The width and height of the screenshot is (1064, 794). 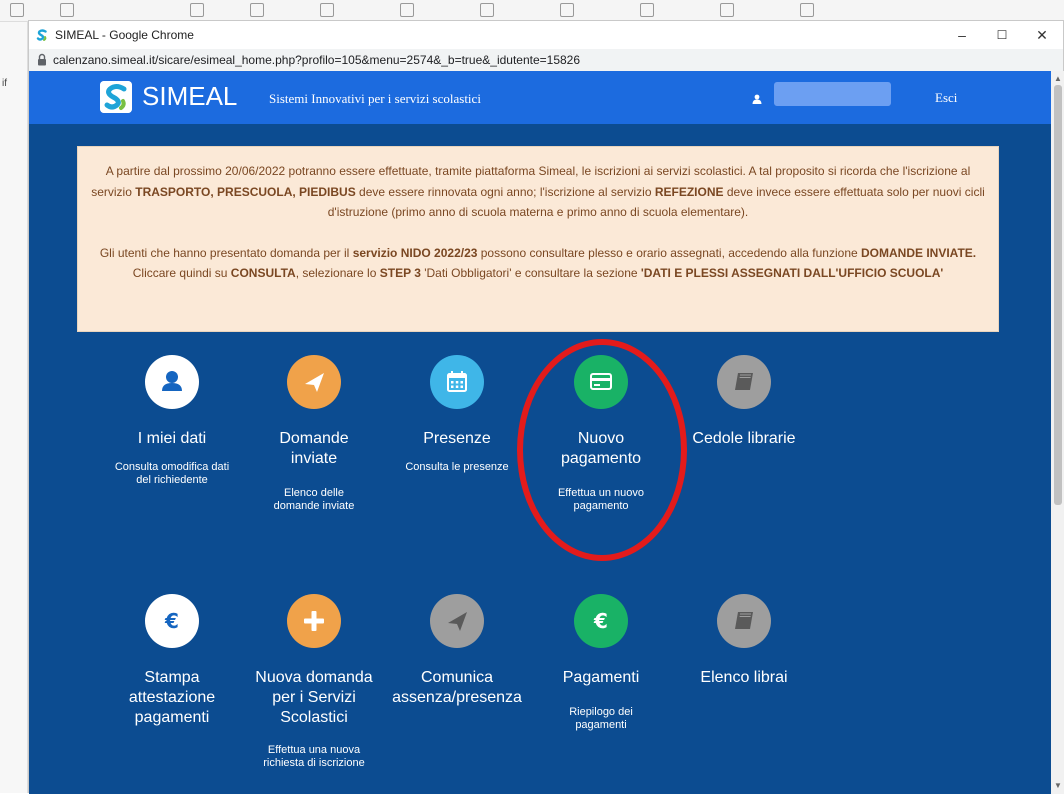 What do you see at coordinates (172, 697) in the screenshot?
I see `tile-title: Stampa attestazione pagamenti` at bounding box center [172, 697].